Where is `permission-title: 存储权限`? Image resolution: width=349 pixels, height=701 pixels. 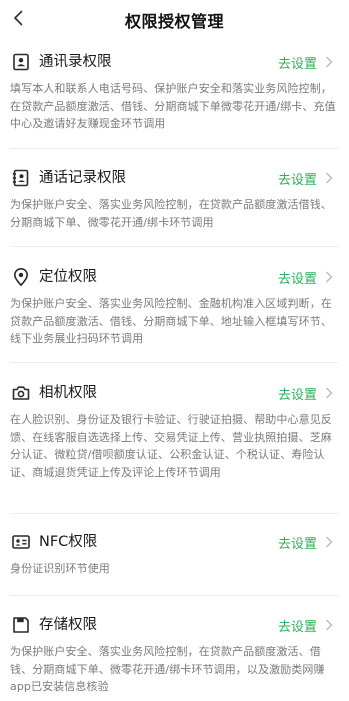 permission-title: 存储权限 is located at coordinates (68, 625).